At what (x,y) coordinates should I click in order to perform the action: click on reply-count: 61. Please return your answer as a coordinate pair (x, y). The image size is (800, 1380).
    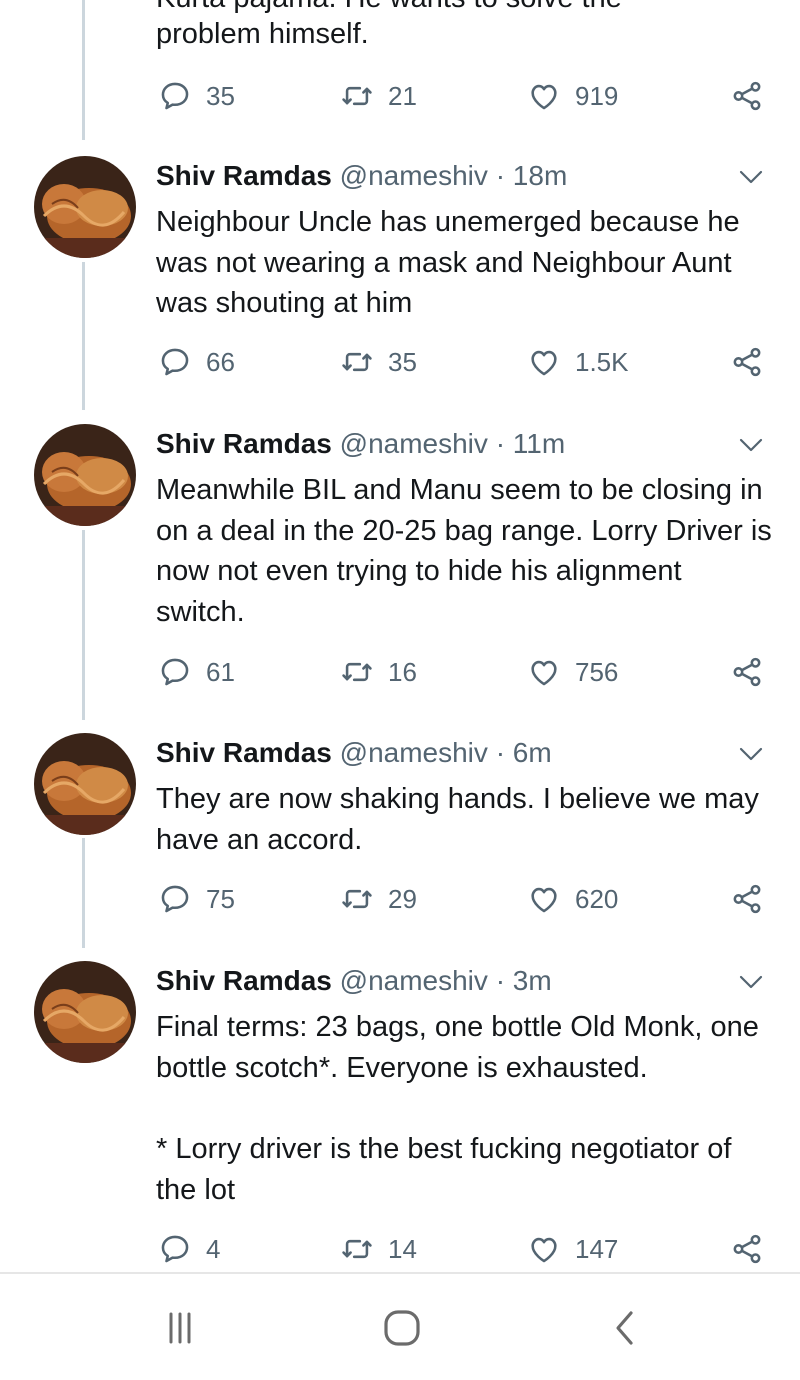
    Looking at the image, I should click on (220, 671).